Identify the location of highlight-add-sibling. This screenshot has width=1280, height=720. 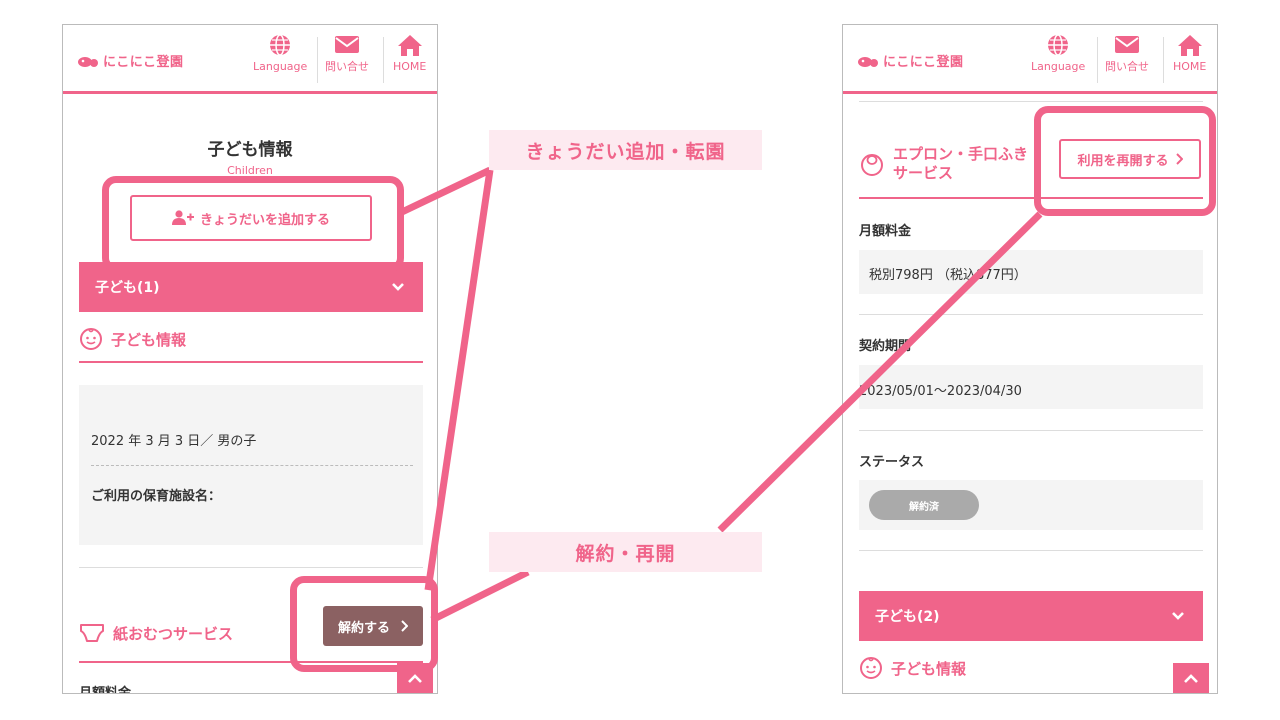
(253, 224).